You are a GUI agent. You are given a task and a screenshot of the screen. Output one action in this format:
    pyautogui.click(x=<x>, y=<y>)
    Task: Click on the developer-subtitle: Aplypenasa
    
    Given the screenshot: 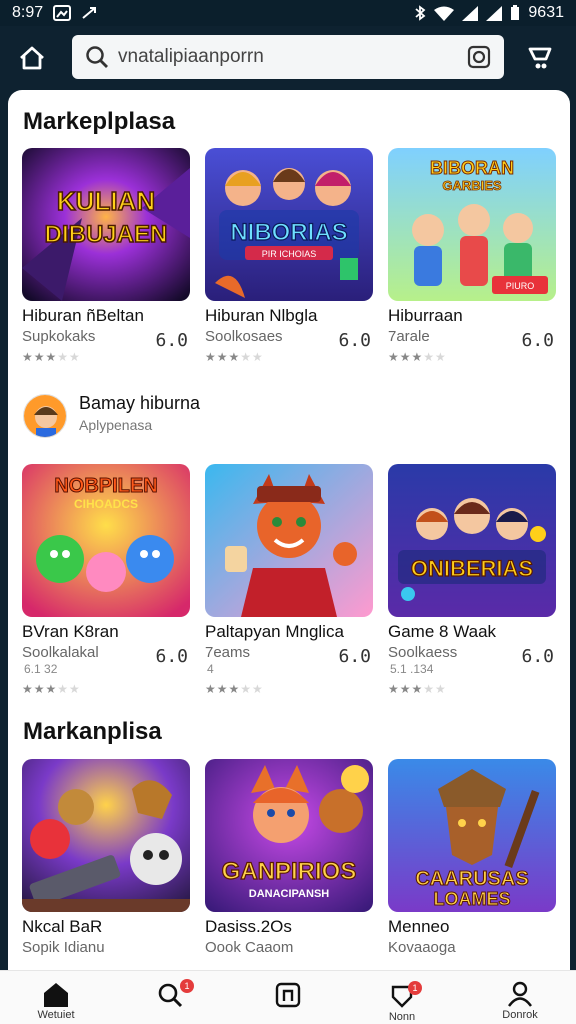 What is the action you would take?
    pyautogui.click(x=116, y=425)
    